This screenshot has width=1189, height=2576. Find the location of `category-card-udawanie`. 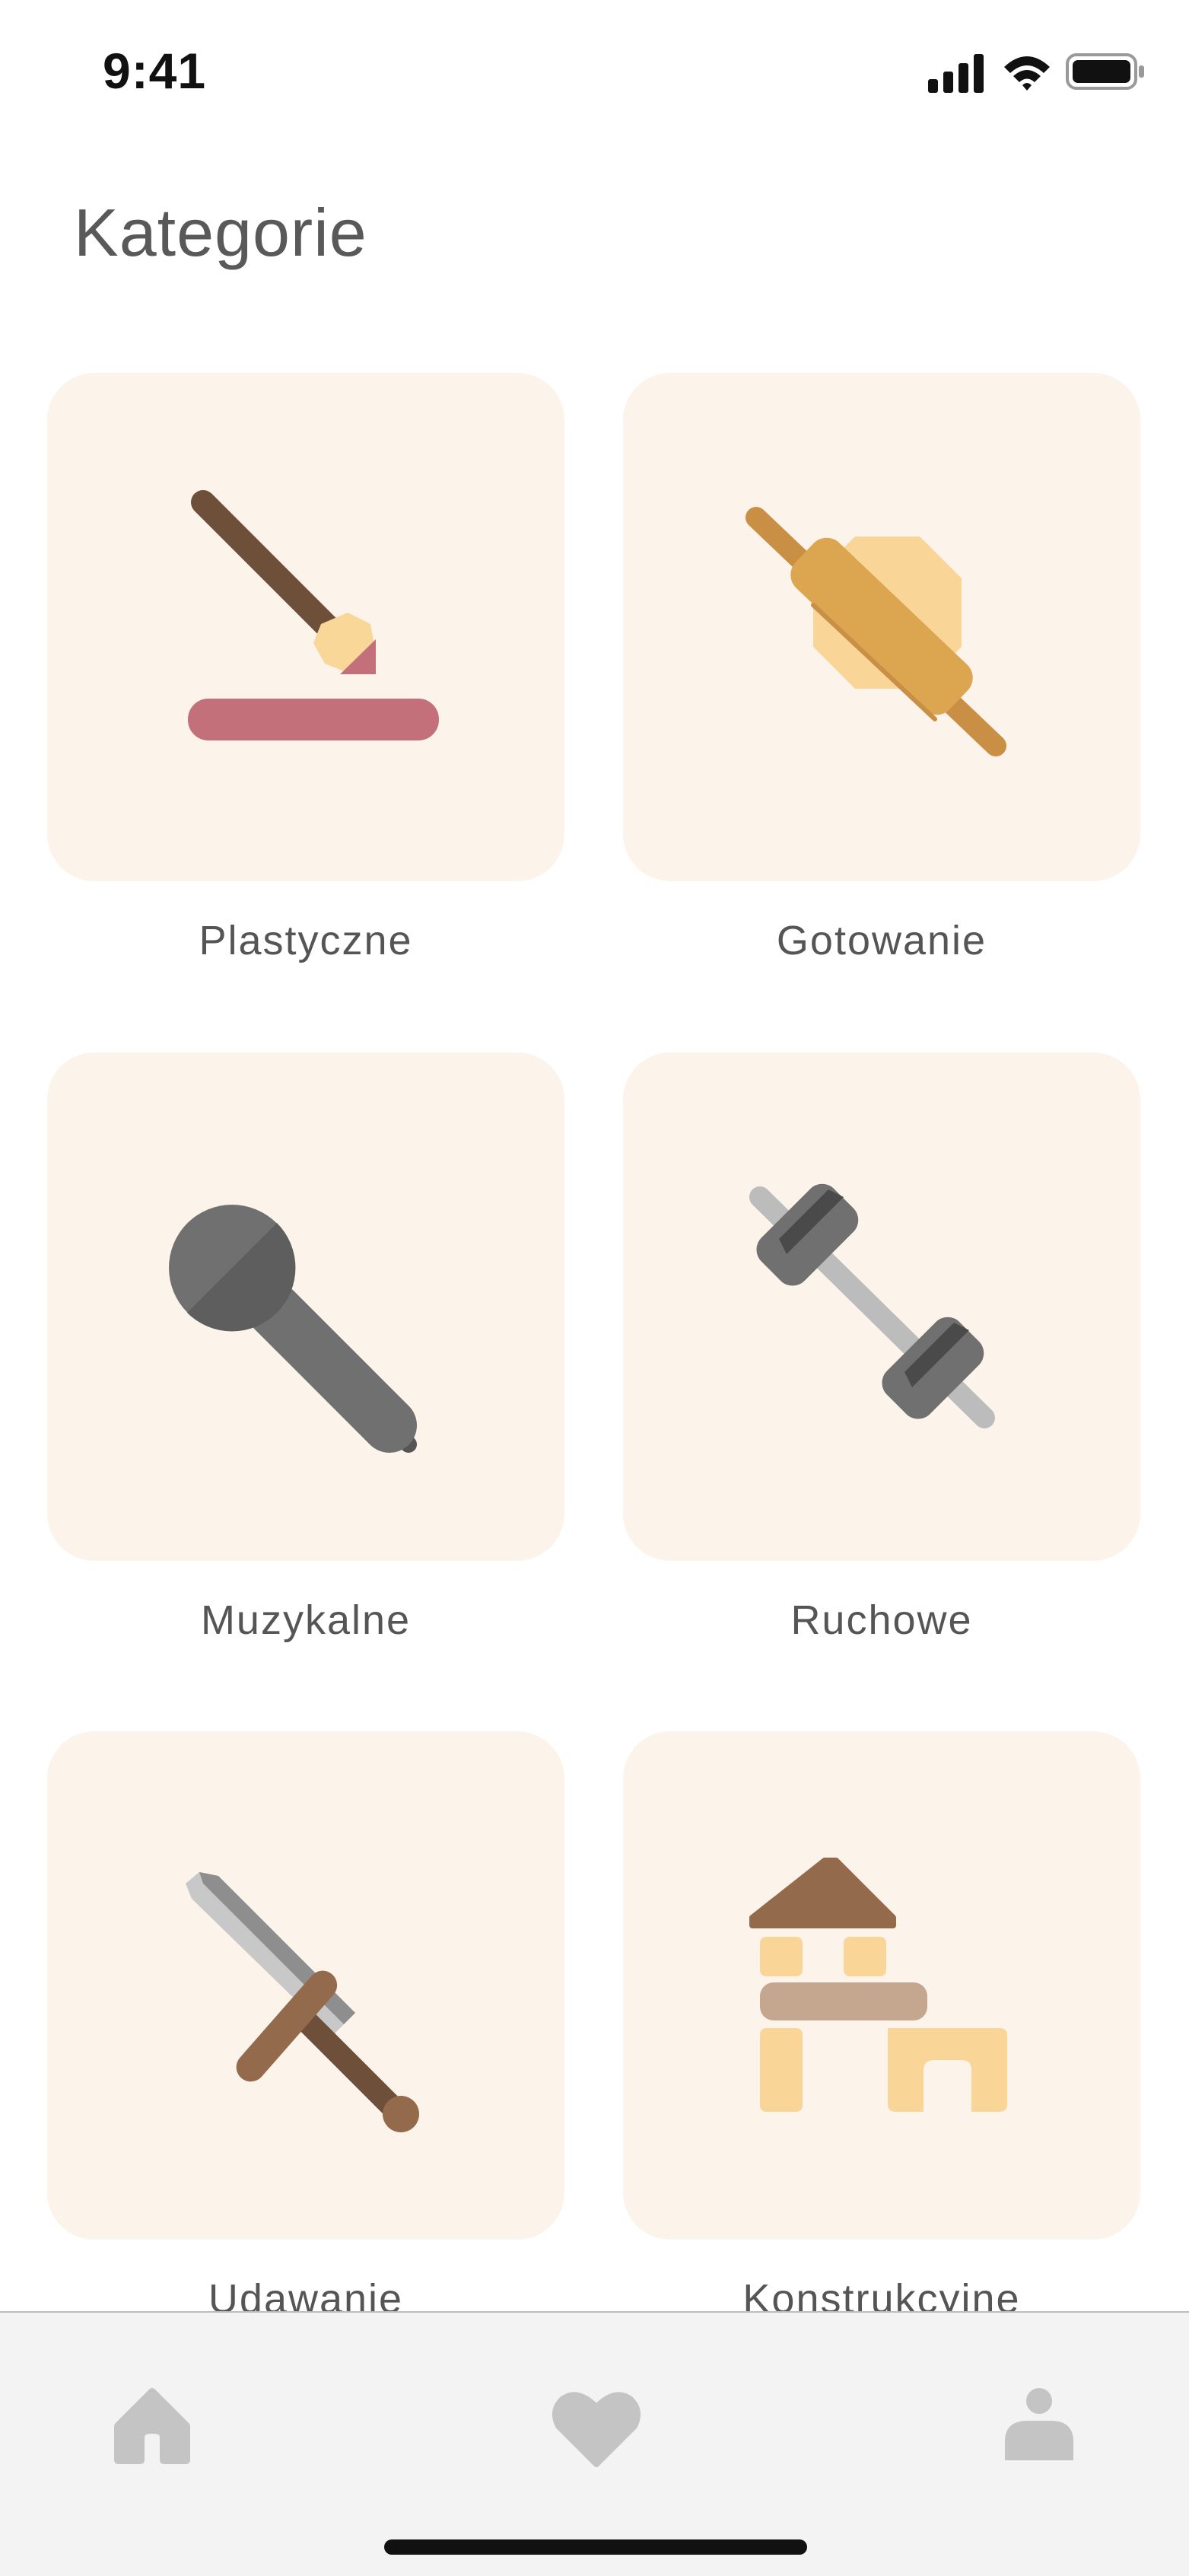

category-card-udawanie is located at coordinates (305, 1985).